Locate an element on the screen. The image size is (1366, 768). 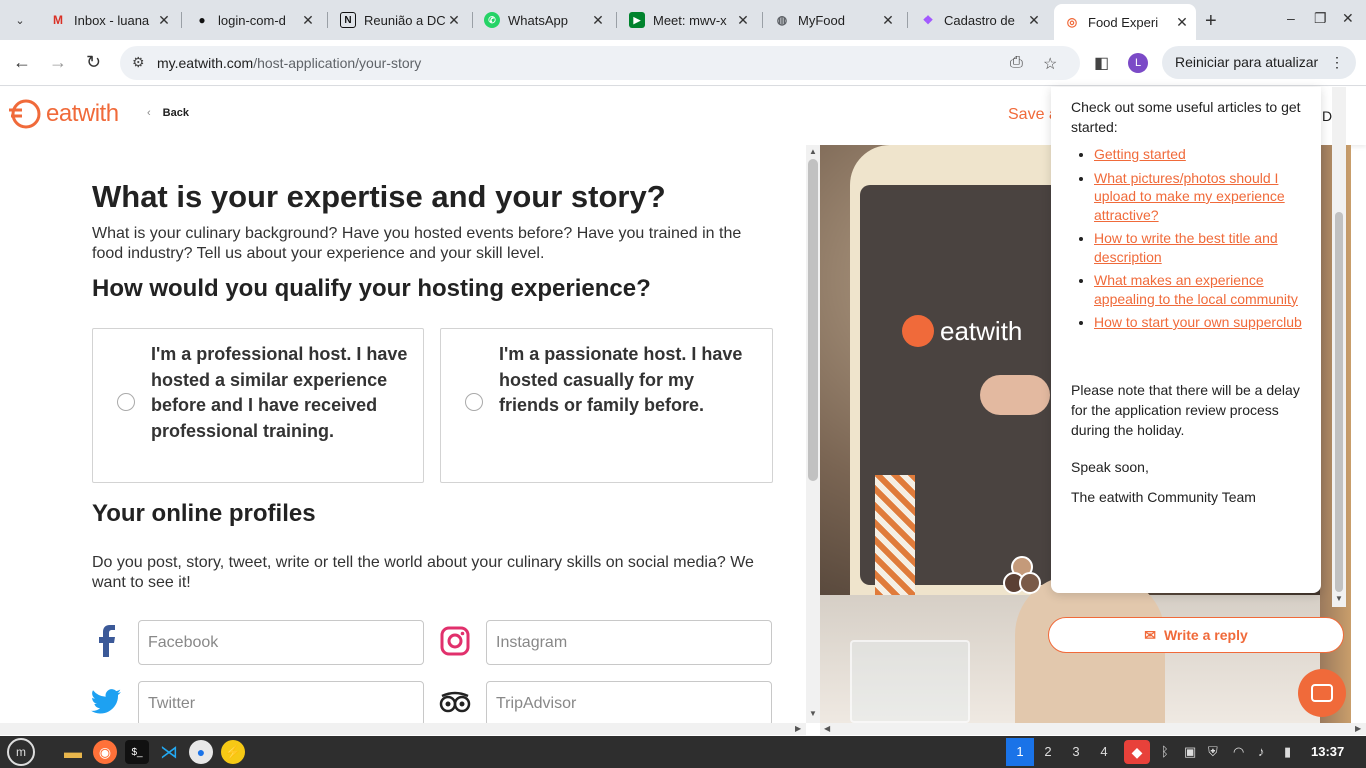
globe-icon: ◍ is located at coordinates (782, 20).